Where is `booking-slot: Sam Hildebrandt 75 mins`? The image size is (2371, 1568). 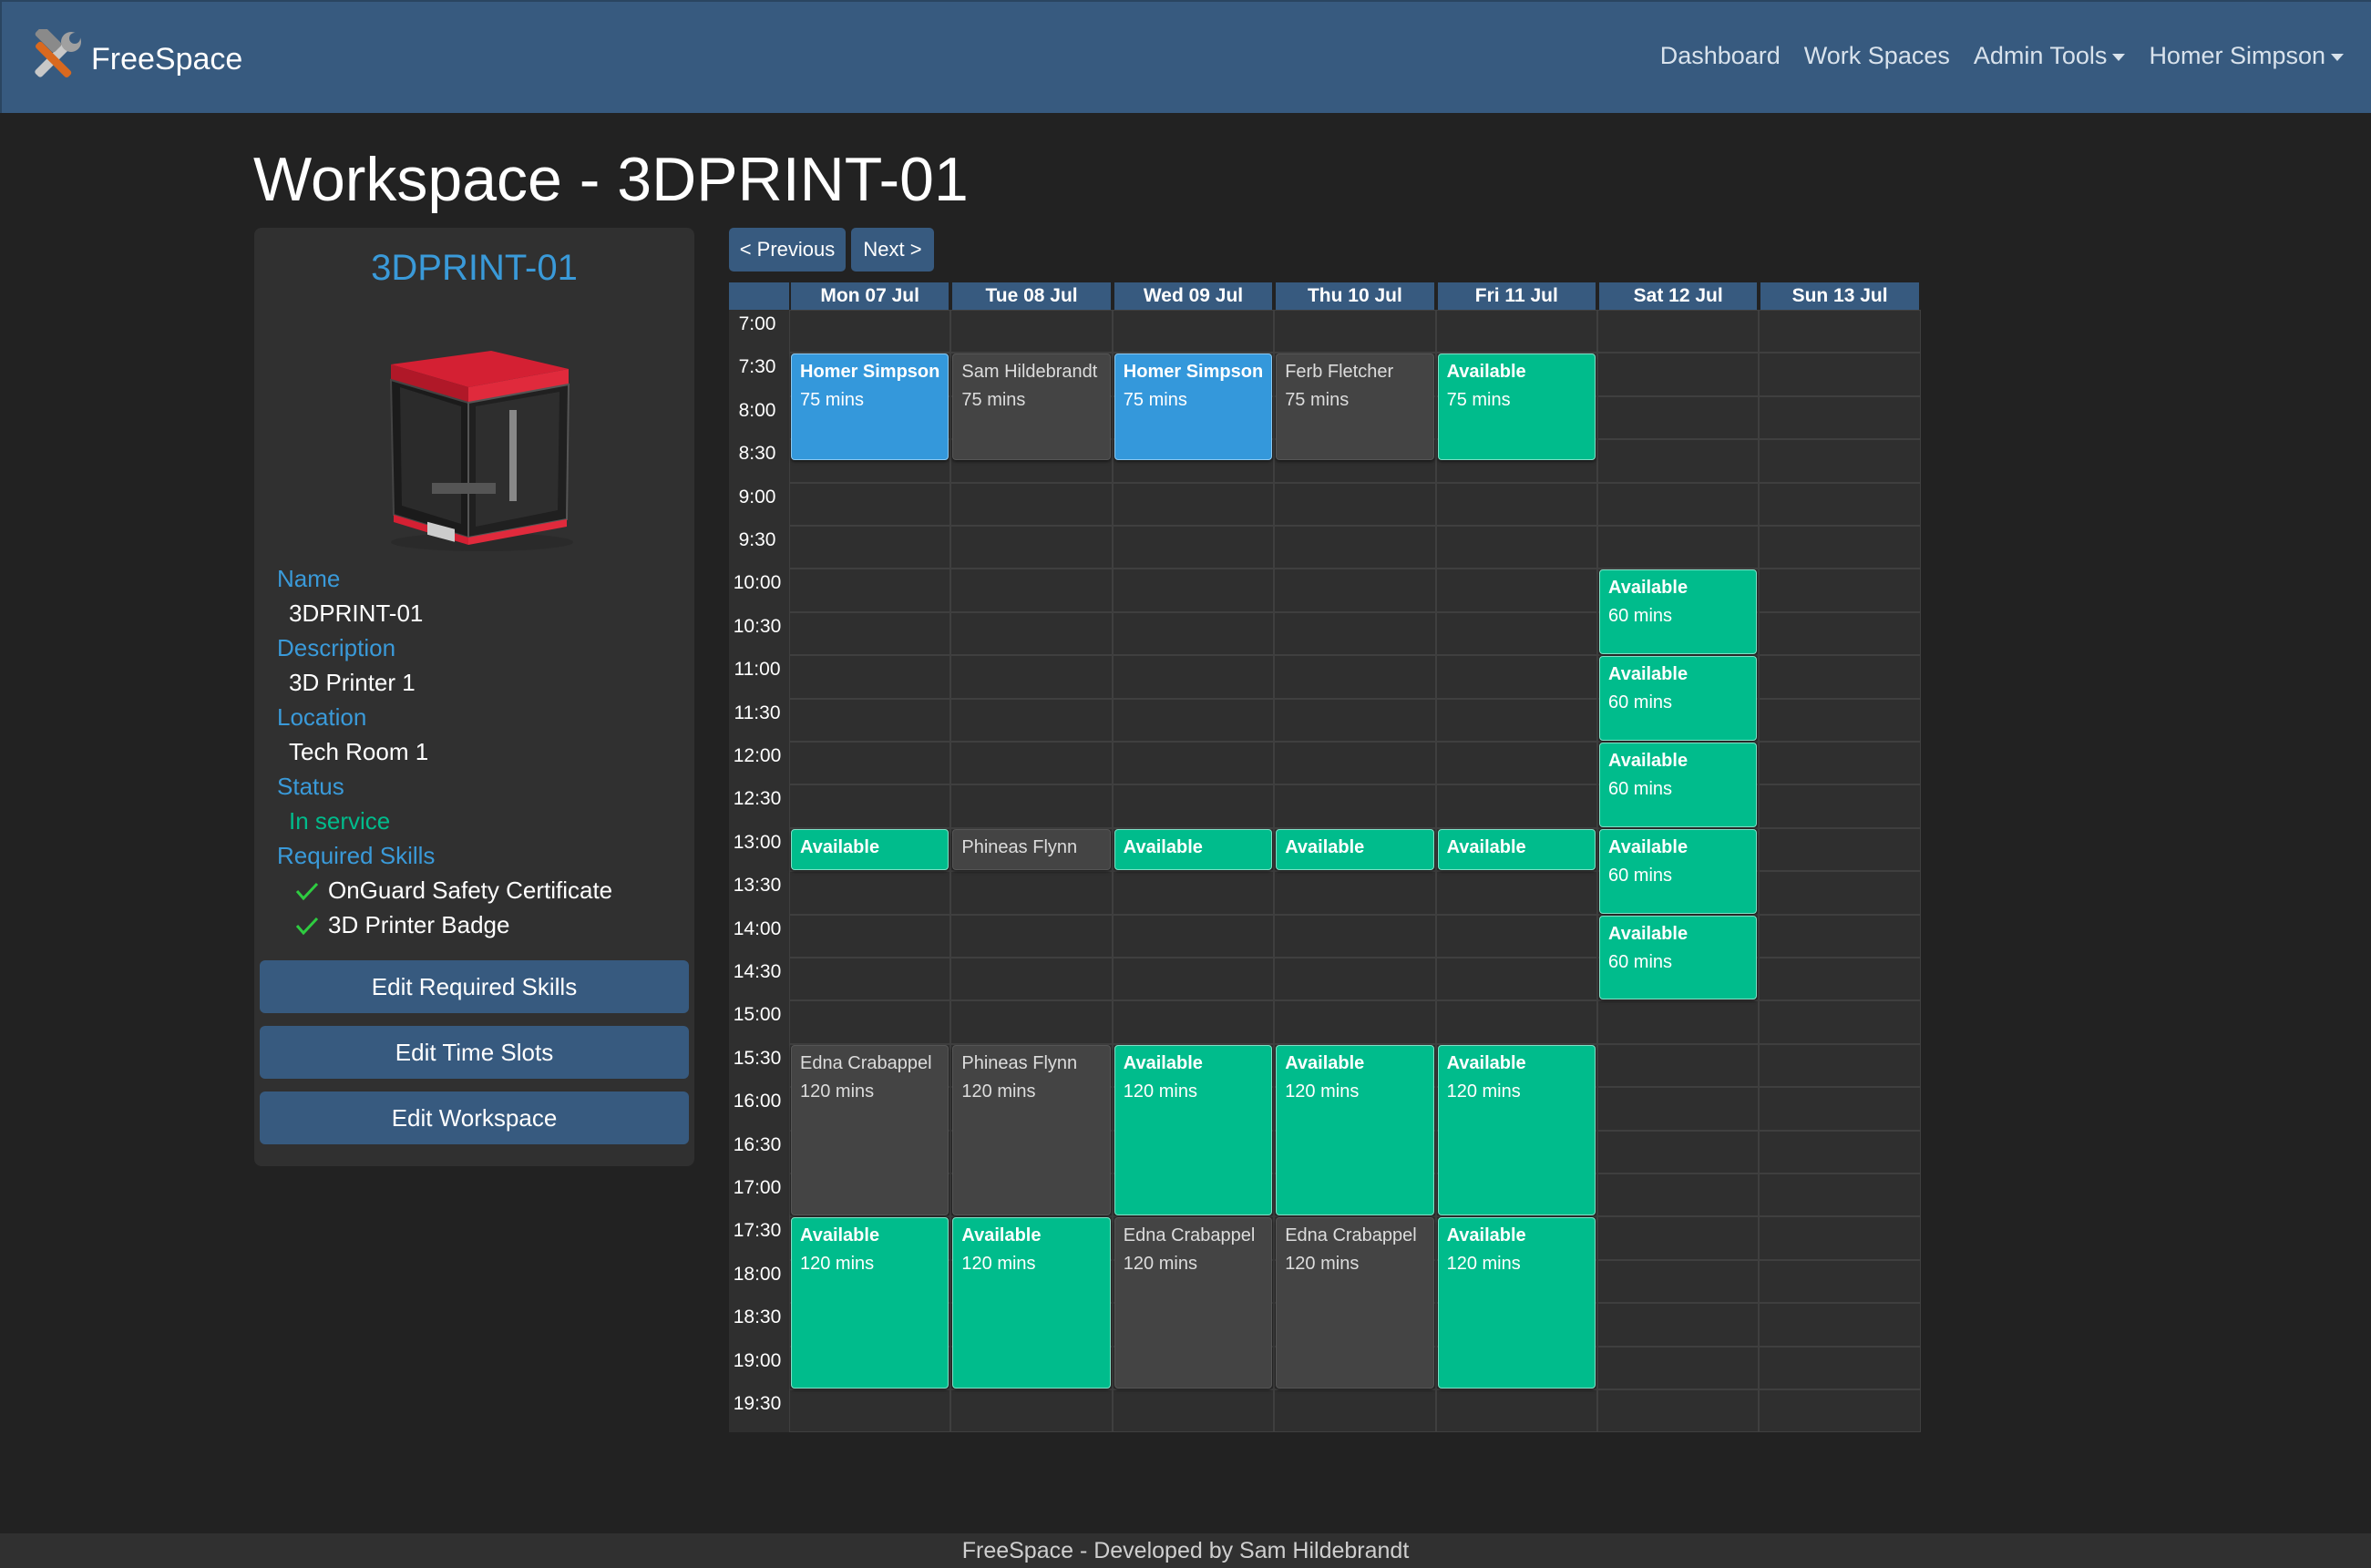
booking-slot: Sam Hildebrandt 75 mins is located at coordinates (1031, 407).